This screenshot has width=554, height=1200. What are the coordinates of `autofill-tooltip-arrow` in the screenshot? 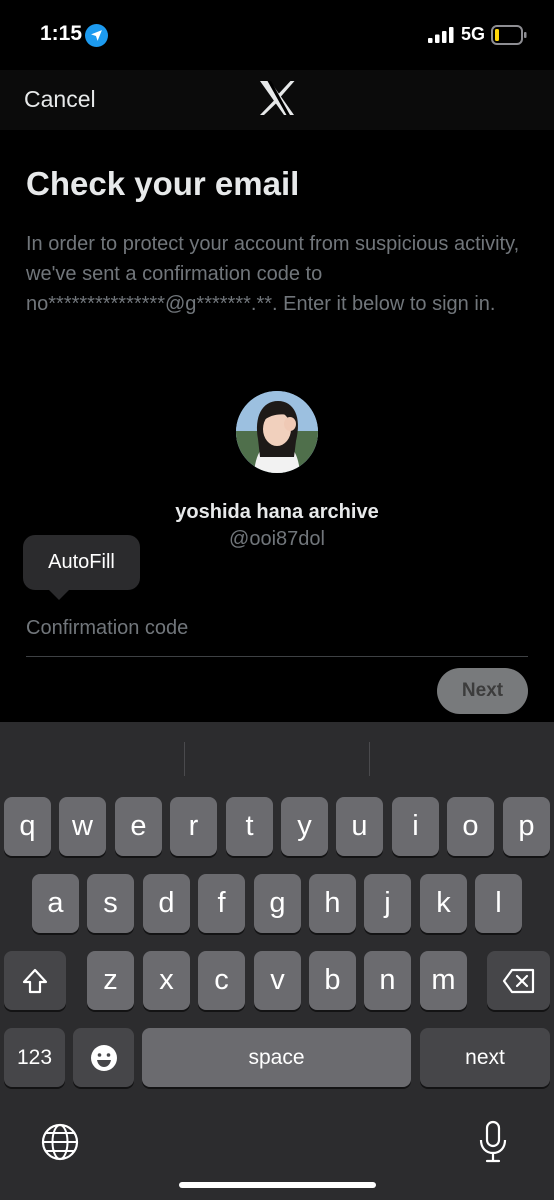 It's located at (59, 594).